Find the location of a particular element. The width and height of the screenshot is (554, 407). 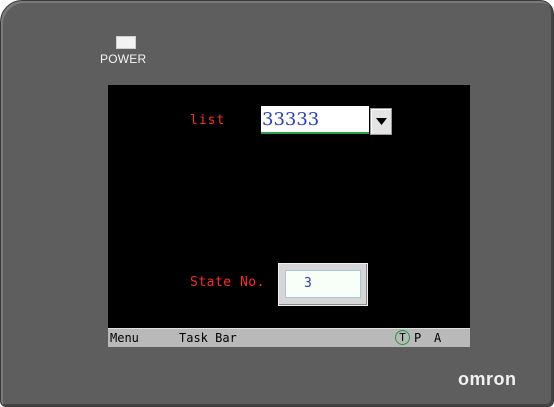

list-label: list is located at coordinates (208, 120).